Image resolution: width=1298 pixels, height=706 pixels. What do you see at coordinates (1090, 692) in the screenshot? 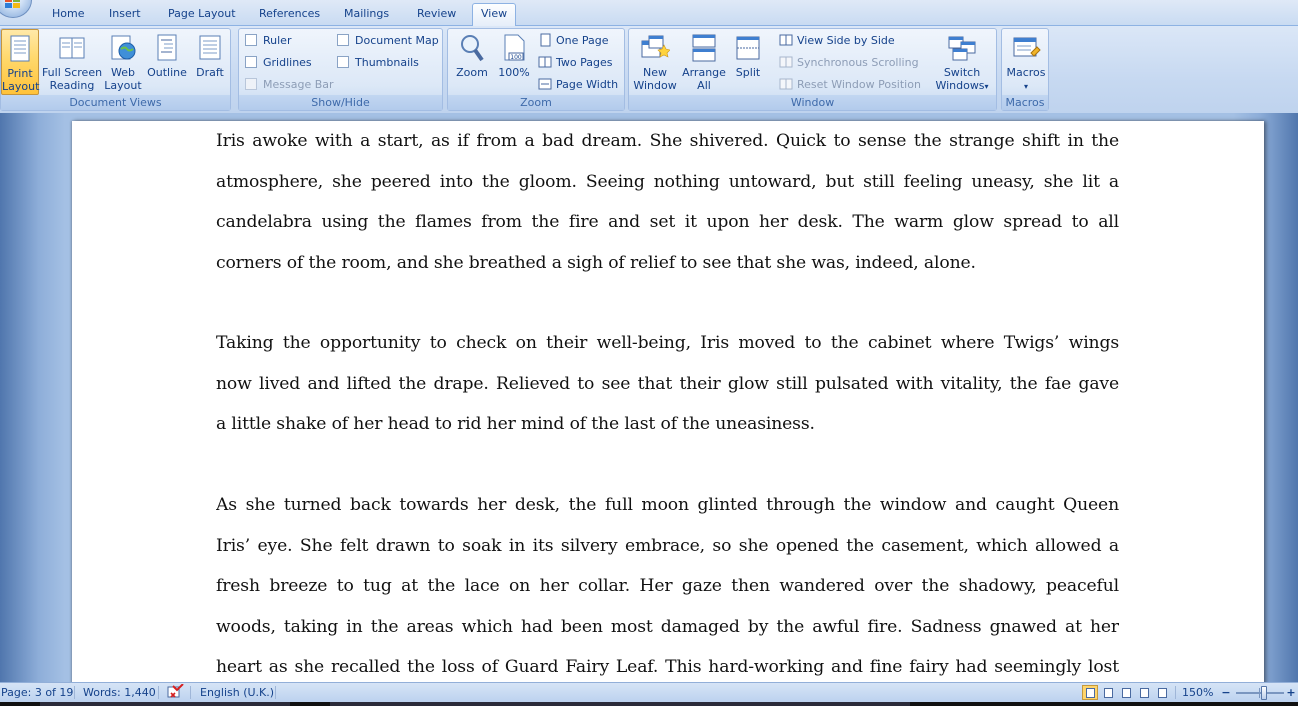
I see `print-layout-view-button` at bounding box center [1090, 692].